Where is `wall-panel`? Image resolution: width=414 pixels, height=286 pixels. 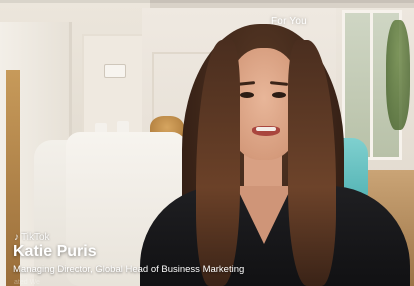
wall-panel is located at coordinates (114, 89).